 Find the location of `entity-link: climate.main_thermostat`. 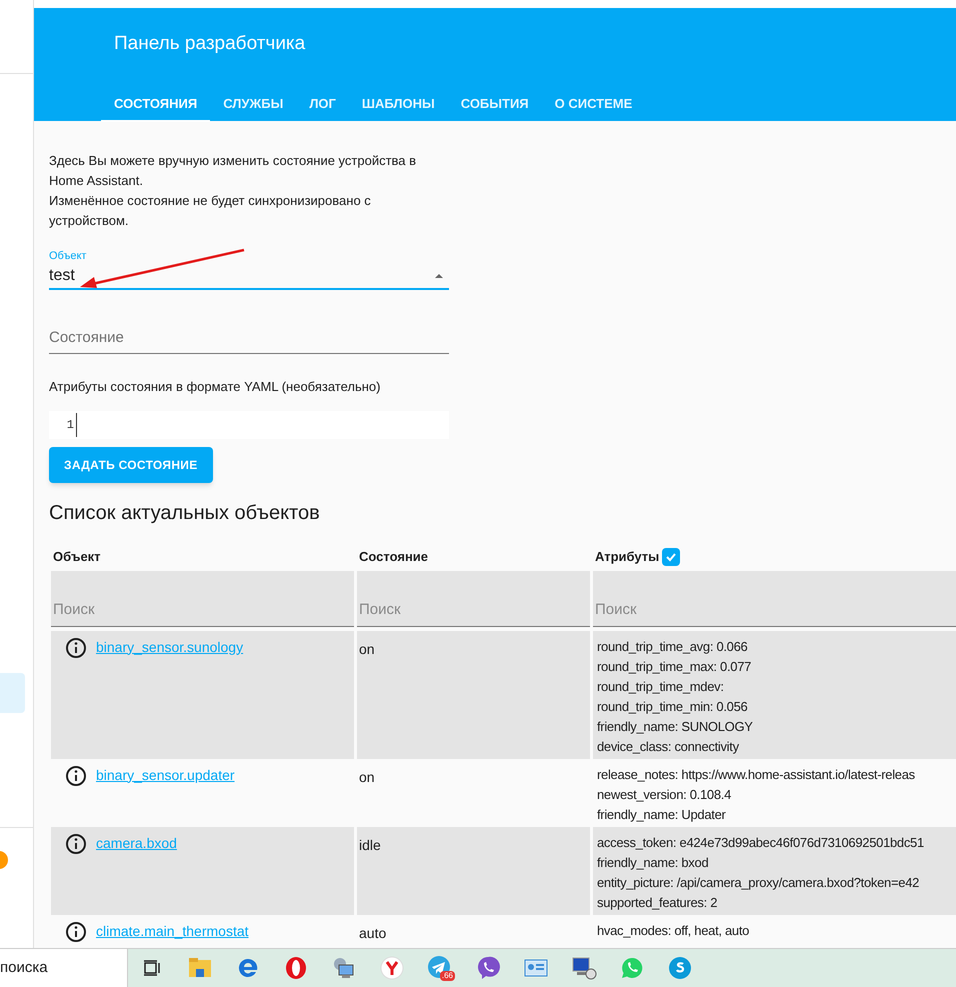

entity-link: climate.main_thermostat is located at coordinates (172, 930).